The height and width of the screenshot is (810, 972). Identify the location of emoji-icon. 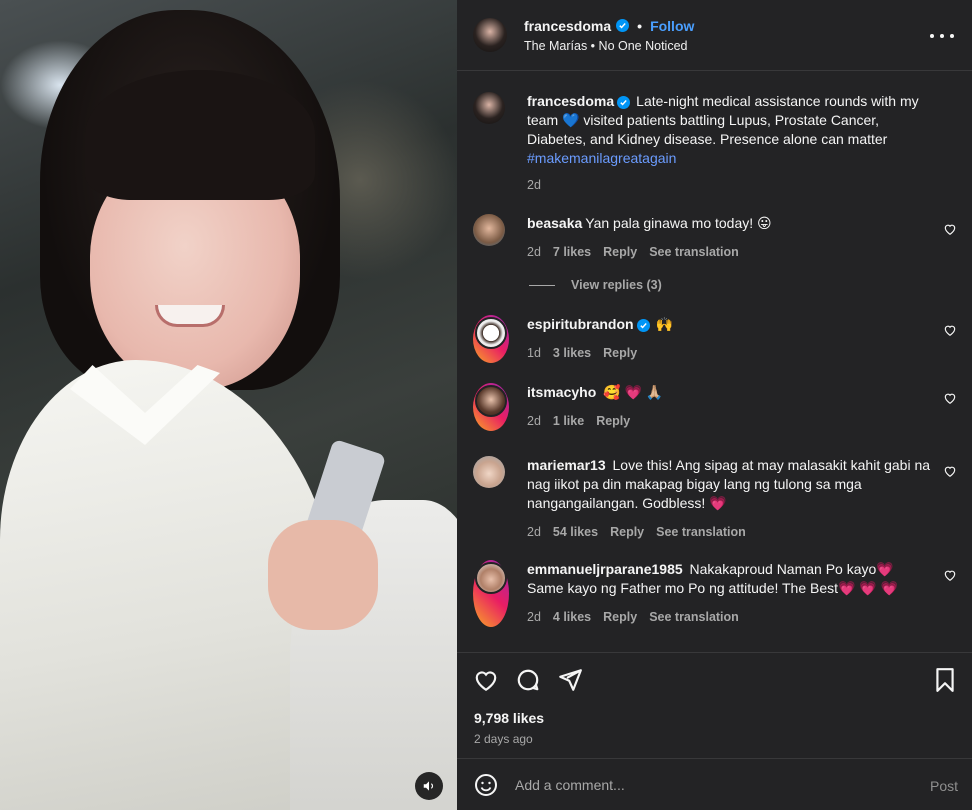
(486, 785).